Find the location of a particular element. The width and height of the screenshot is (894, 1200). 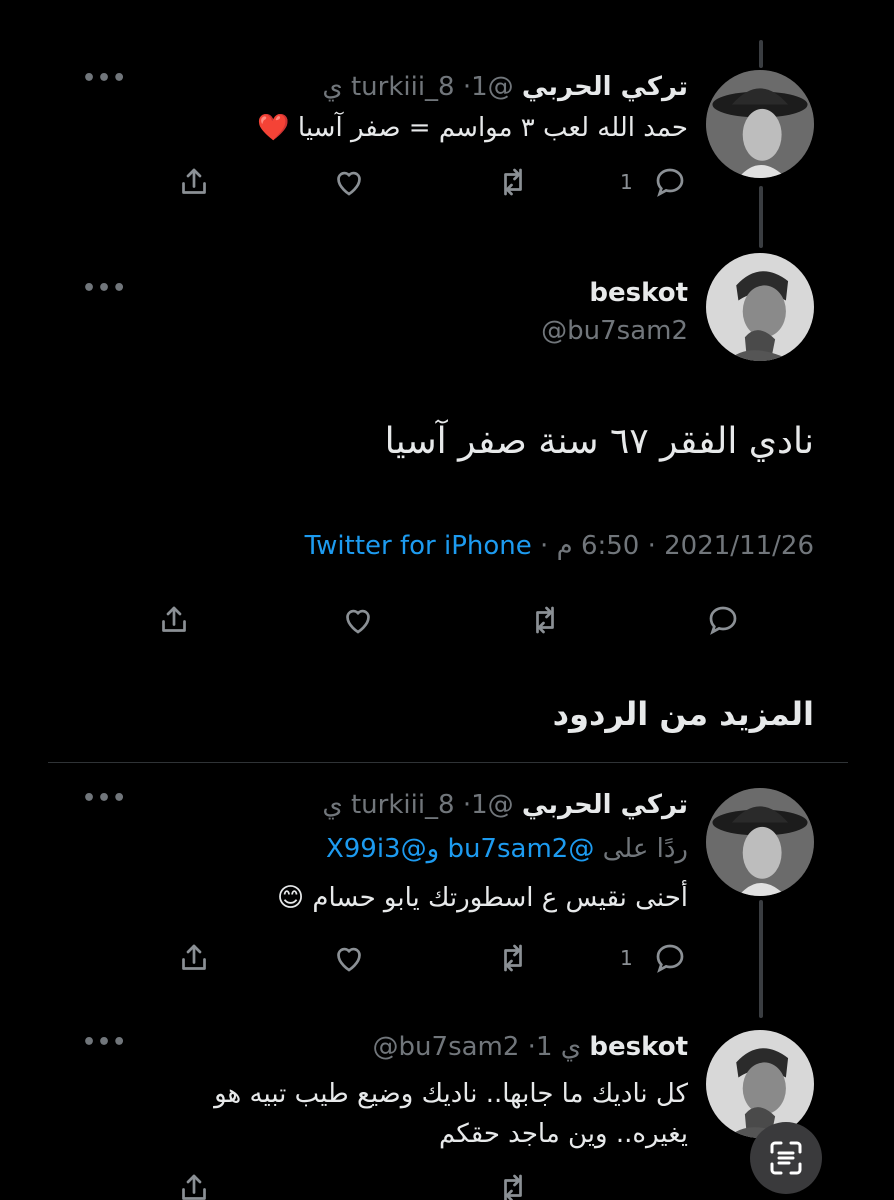

tweet-meta: Twitter for iPhone 2021/11/26 · 6:50 م · is located at coordinates (559, 546).